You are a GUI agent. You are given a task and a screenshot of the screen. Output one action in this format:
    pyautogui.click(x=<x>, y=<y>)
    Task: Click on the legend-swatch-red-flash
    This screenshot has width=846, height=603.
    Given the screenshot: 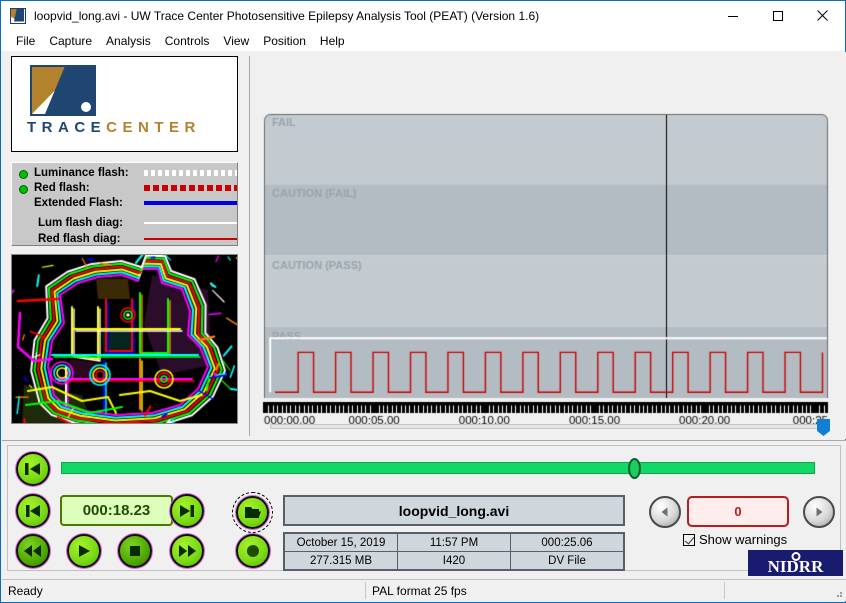 What is the action you would take?
    pyautogui.click(x=190, y=188)
    